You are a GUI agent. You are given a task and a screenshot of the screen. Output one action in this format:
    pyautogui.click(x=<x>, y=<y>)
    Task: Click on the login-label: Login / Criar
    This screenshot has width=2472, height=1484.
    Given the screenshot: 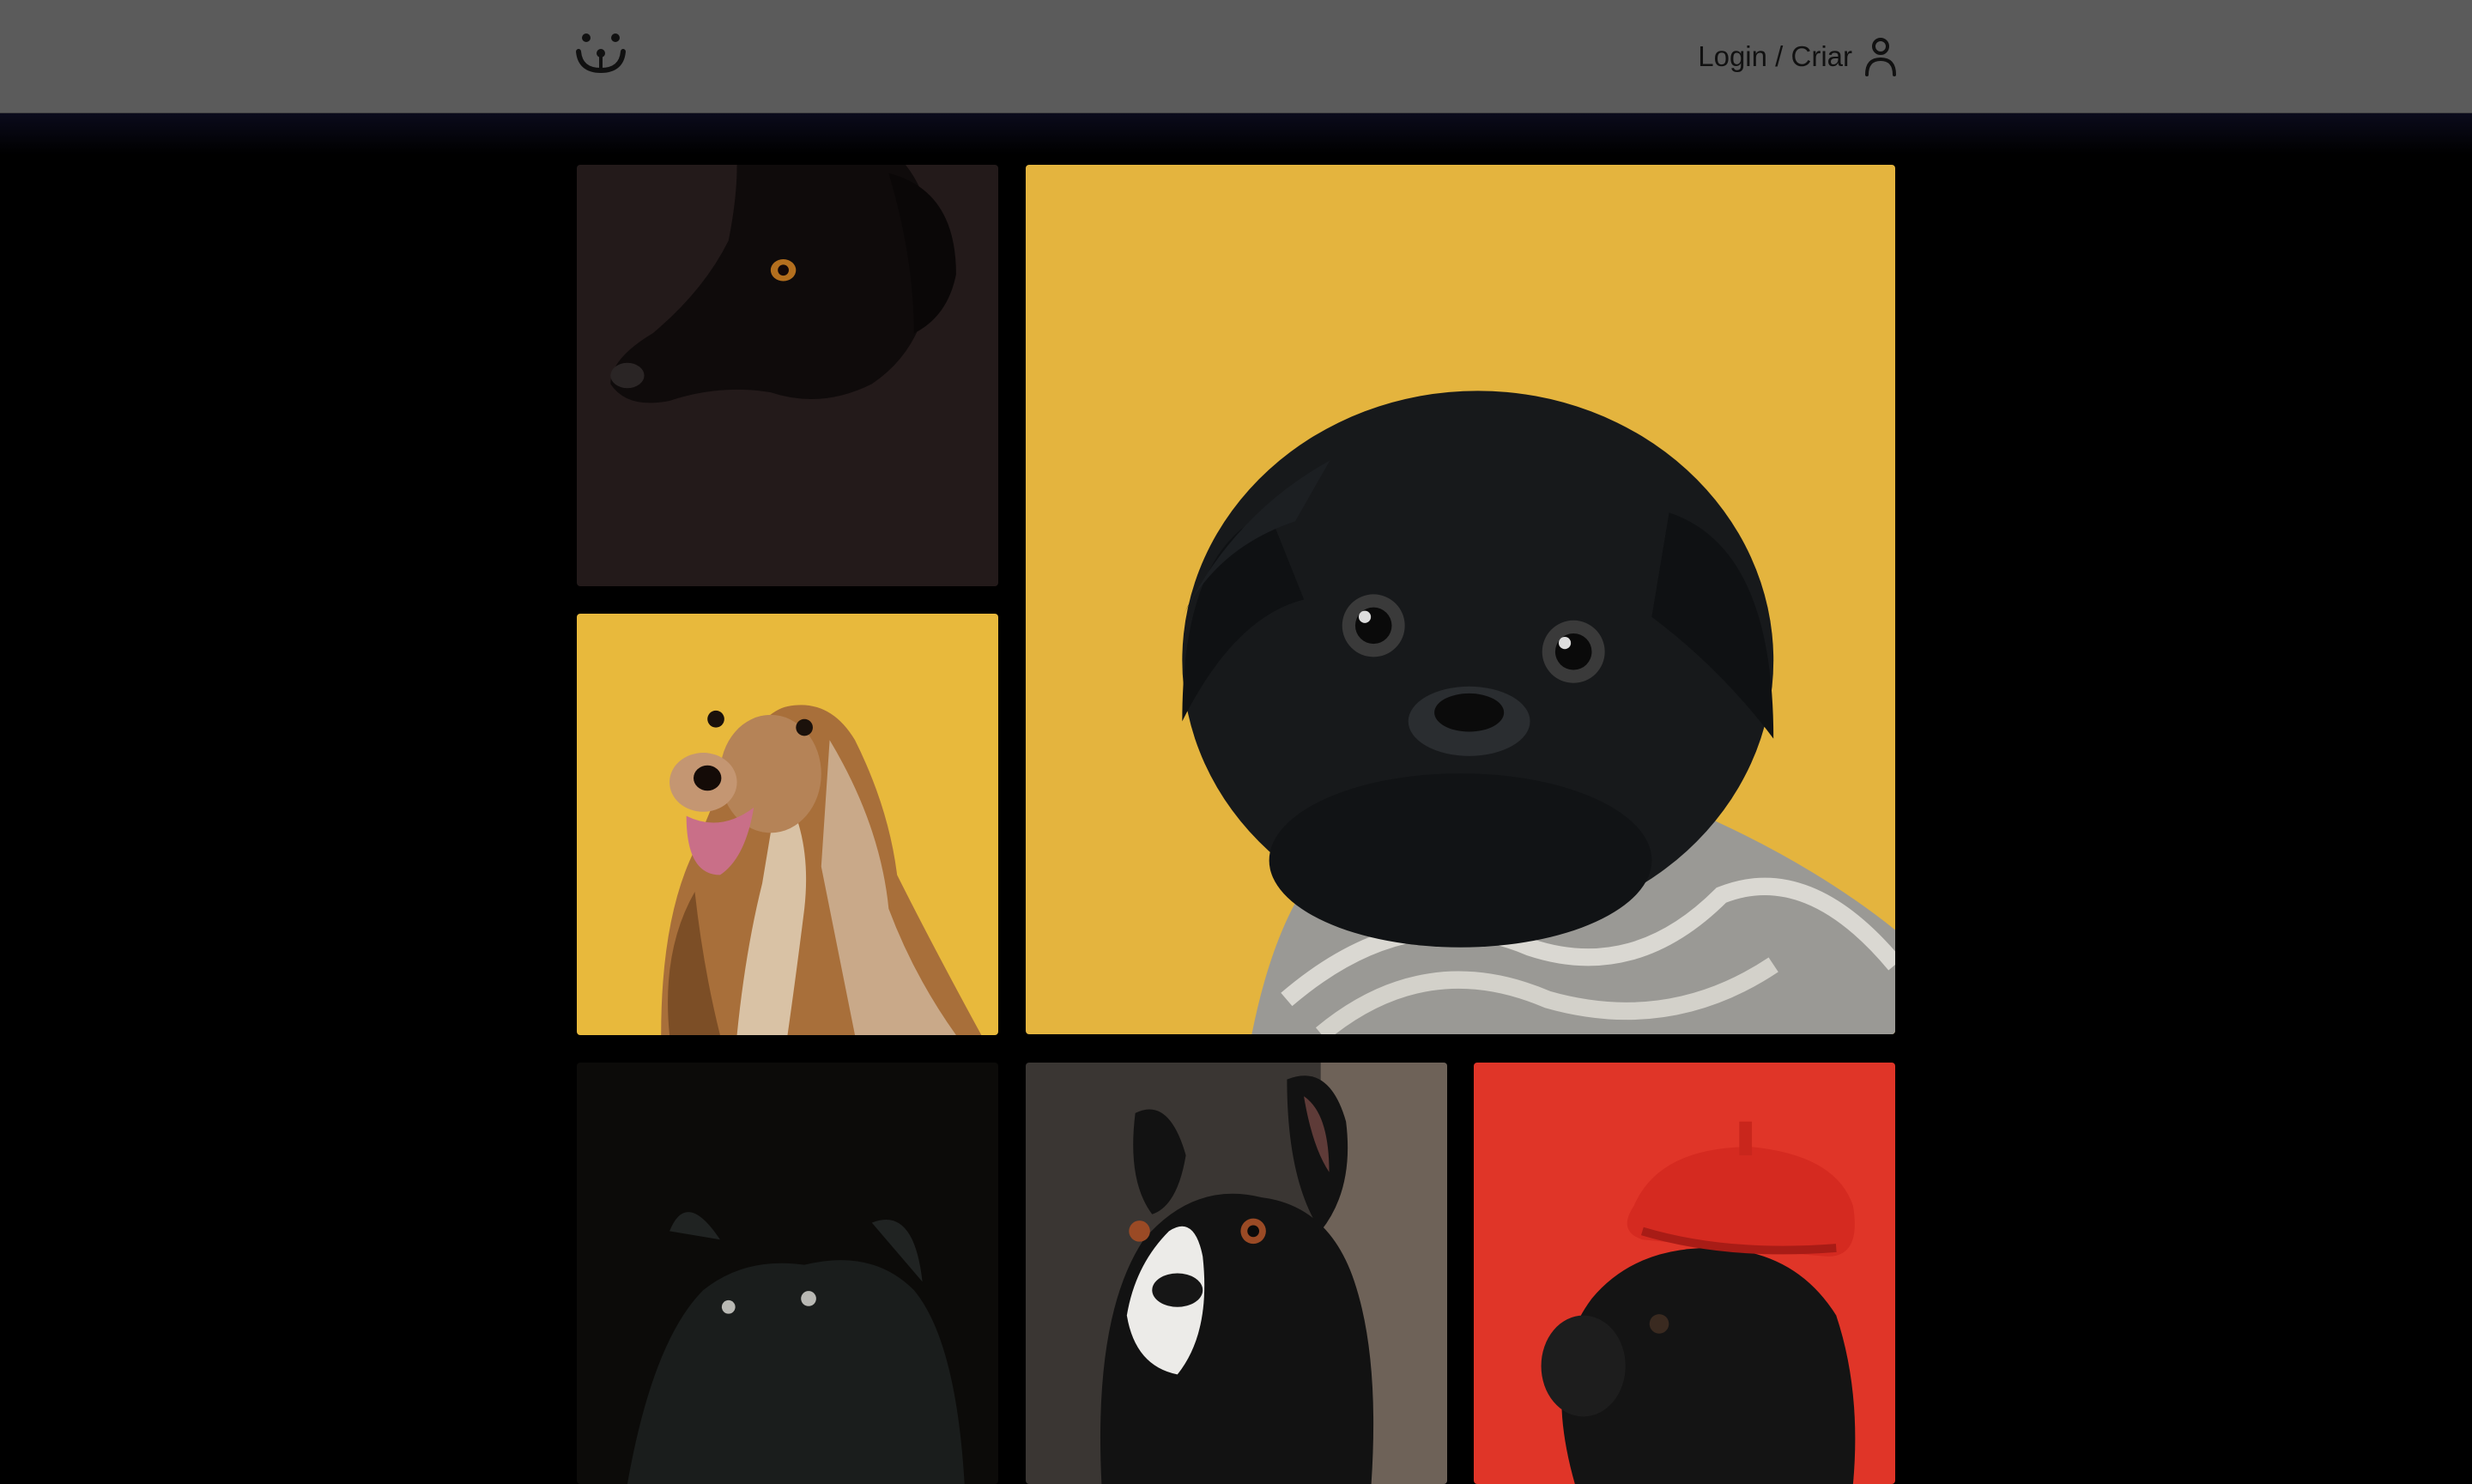 What is the action you would take?
    pyautogui.click(x=1775, y=56)
    